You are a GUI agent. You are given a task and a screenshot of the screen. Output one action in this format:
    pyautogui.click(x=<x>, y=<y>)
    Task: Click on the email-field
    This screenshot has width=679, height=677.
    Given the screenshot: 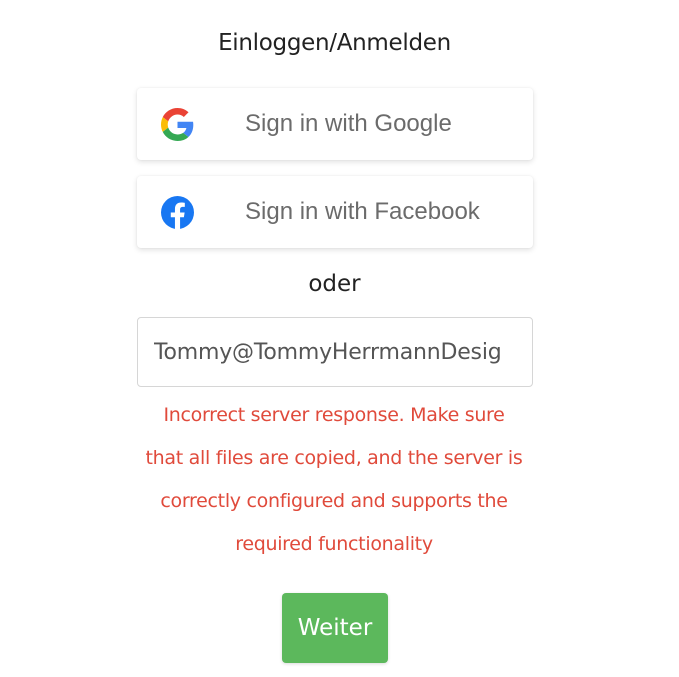 What is the action you would take?
    pyautogui.click(x=335, y=352)
    